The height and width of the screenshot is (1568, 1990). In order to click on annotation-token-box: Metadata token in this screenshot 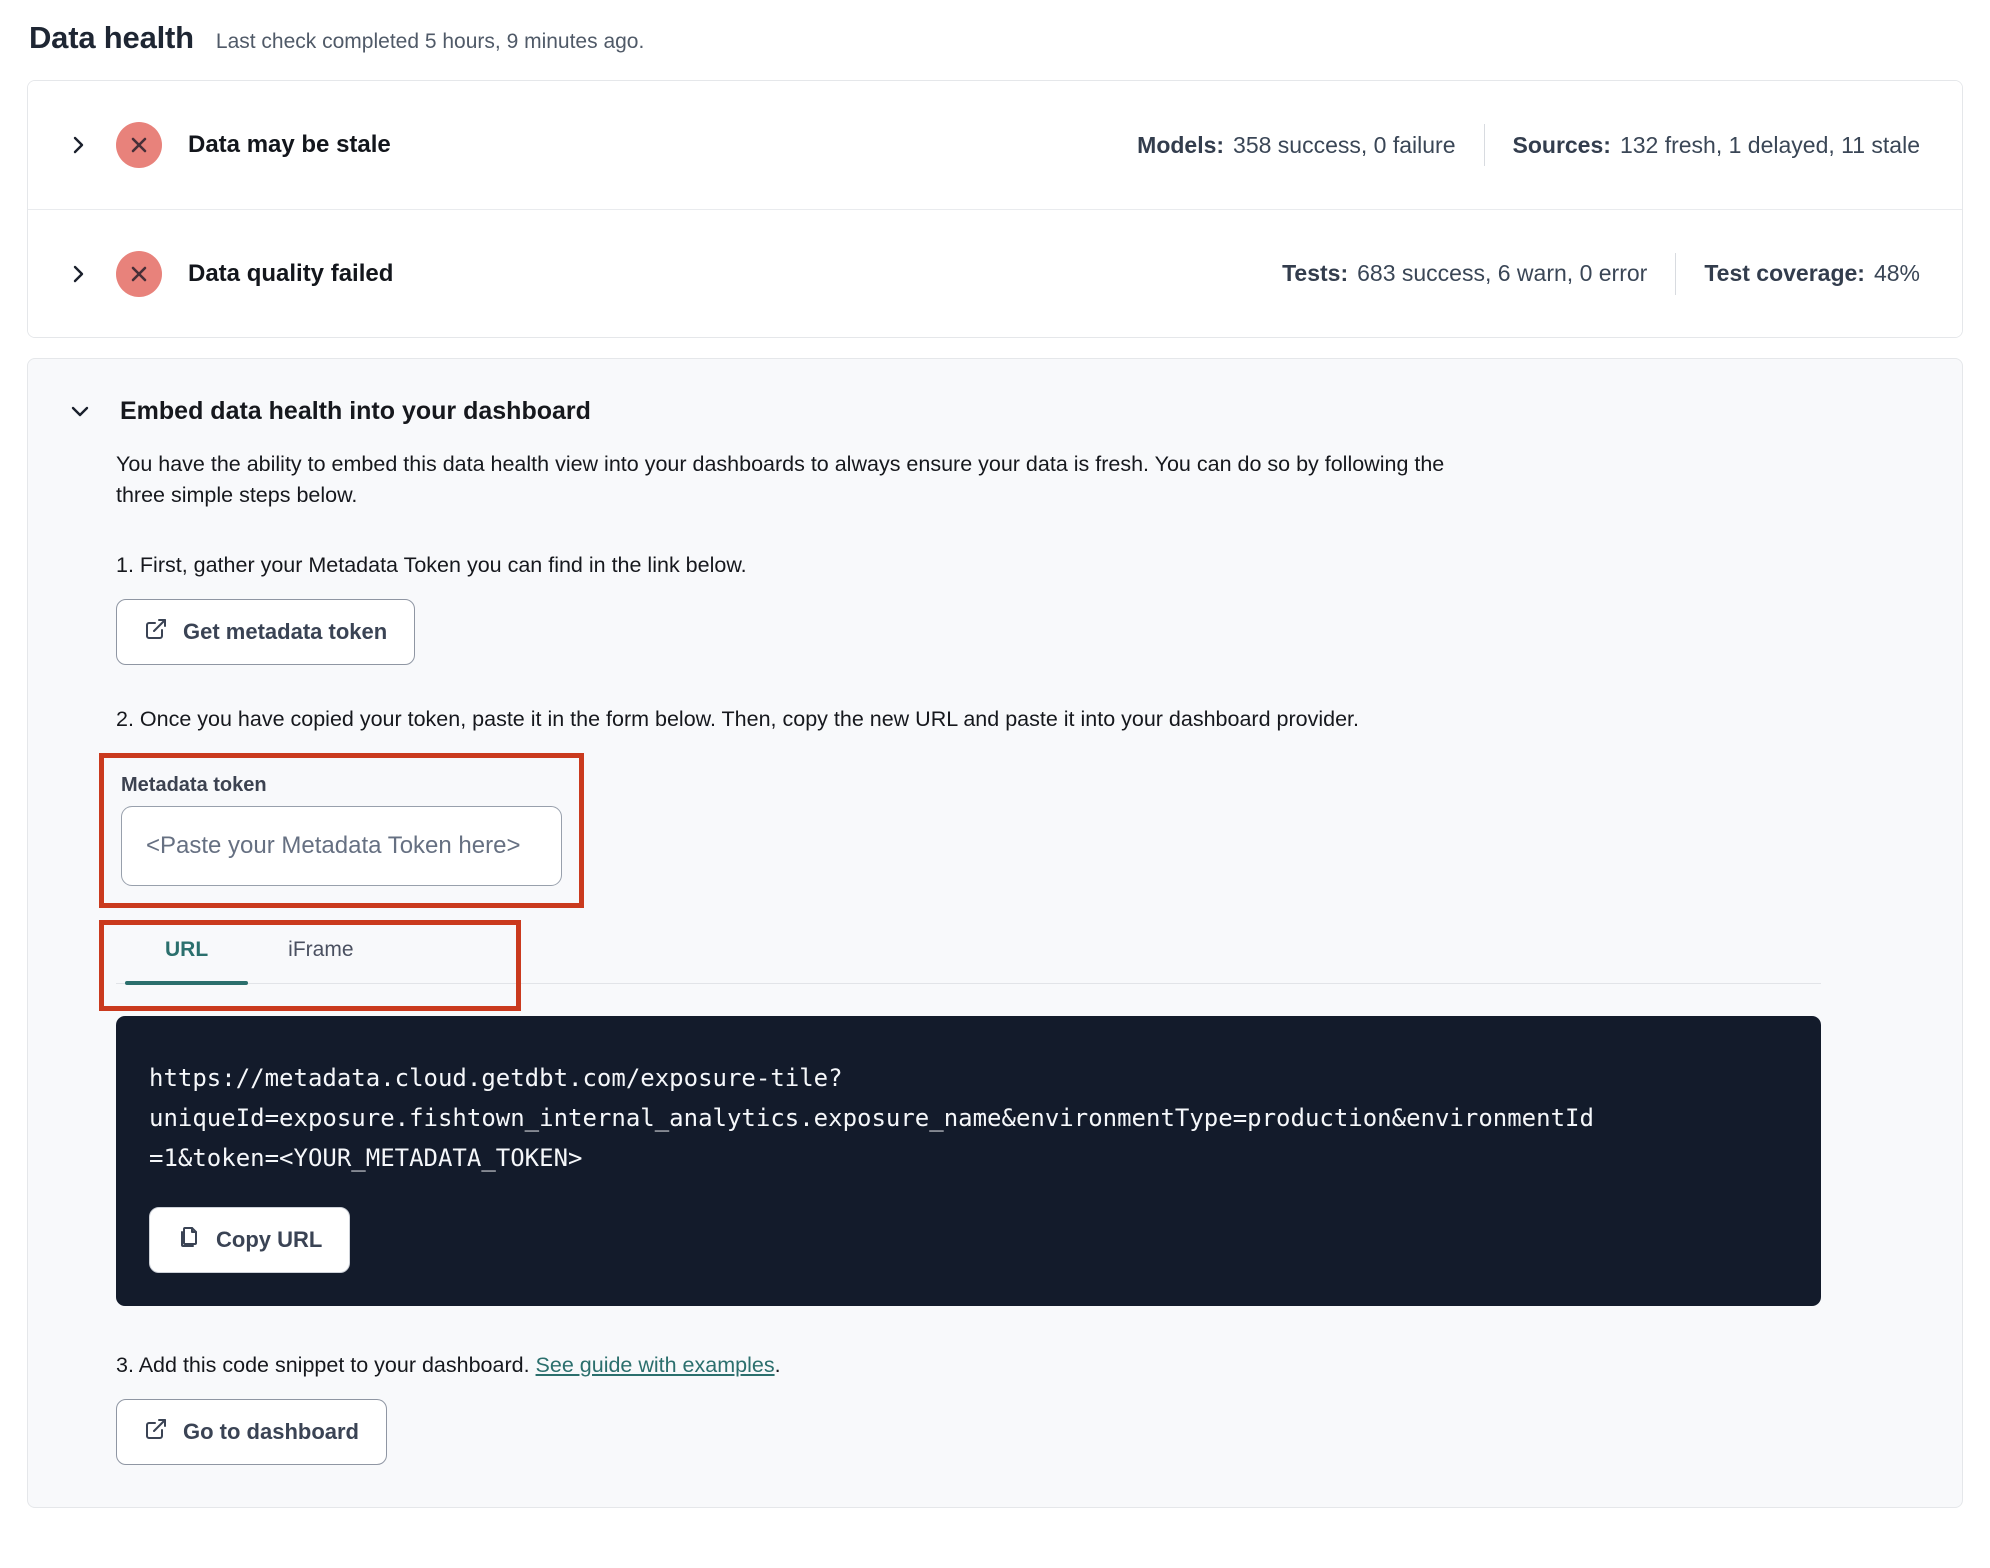, I will do `click(341, 830)`.